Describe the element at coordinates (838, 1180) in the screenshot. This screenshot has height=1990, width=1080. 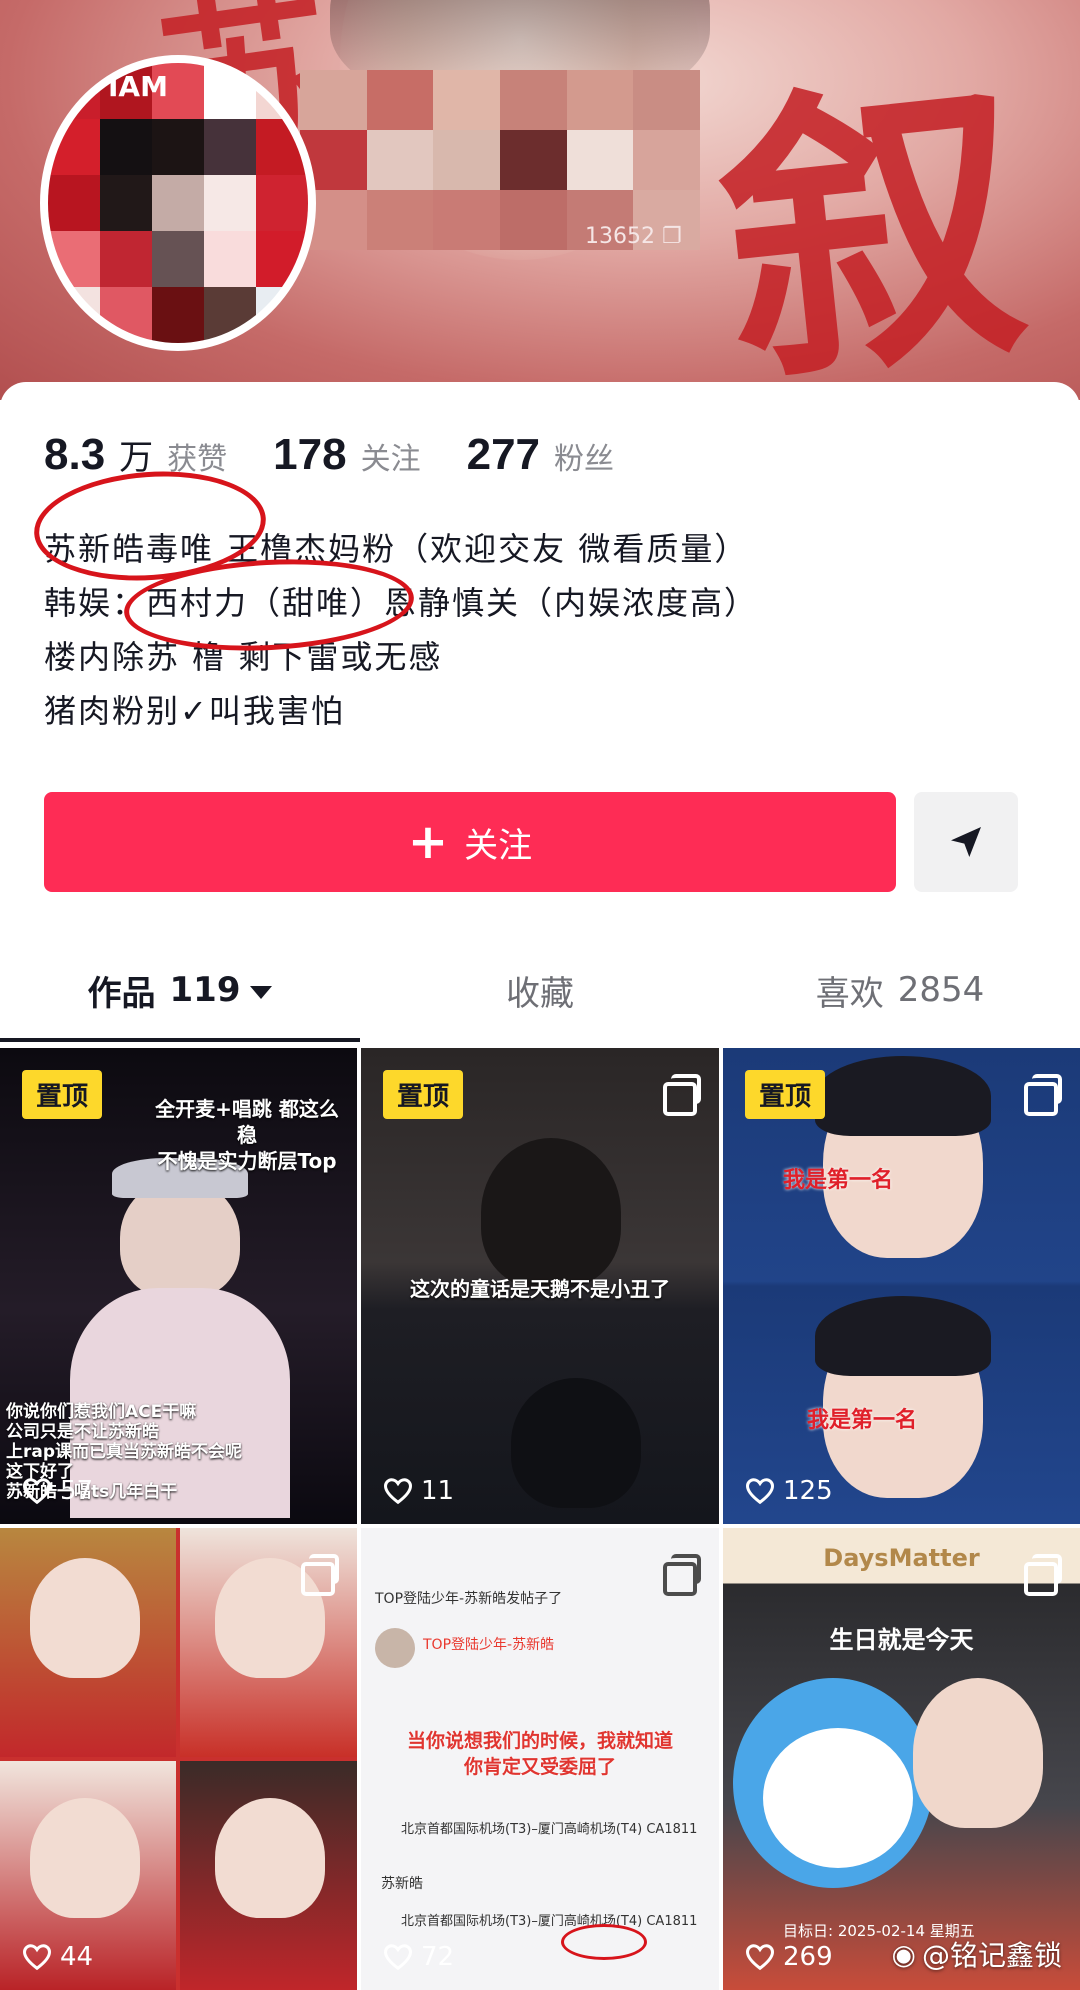
I see `caption-top: 我是第一名` at that location.